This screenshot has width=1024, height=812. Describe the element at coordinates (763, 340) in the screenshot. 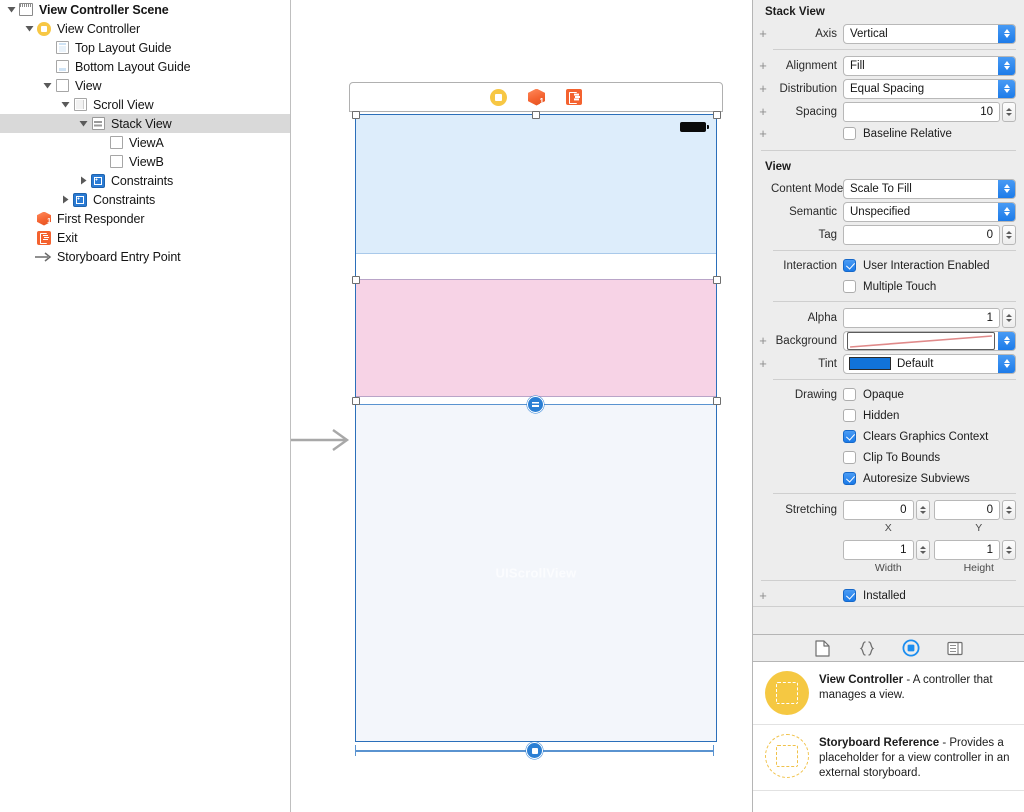

I see `background-add-variation-icon: +` at that location.